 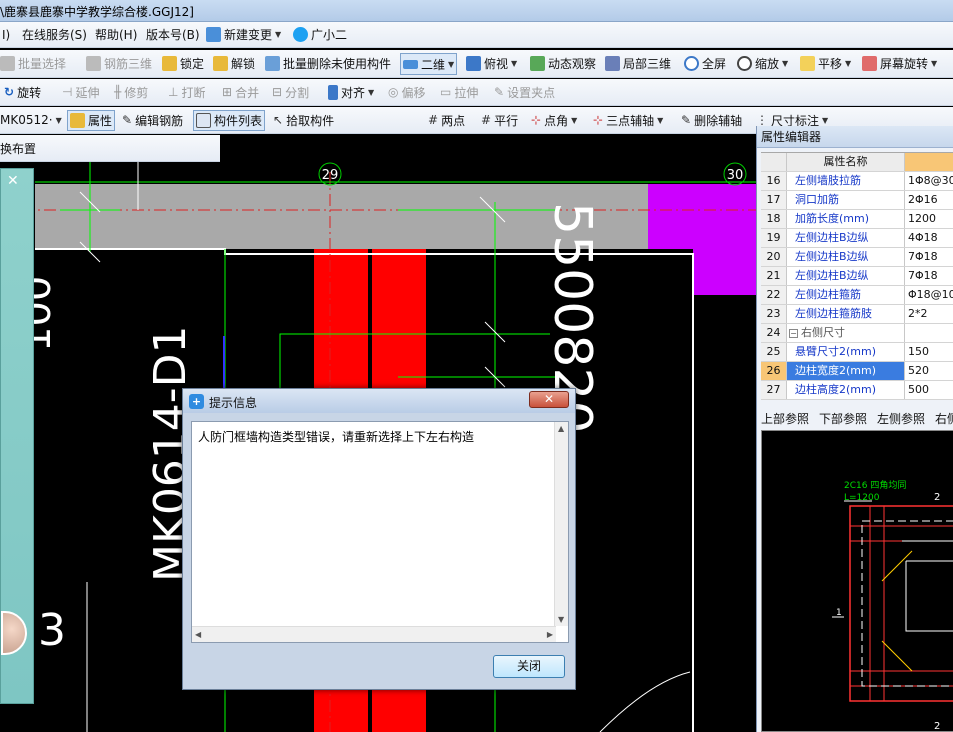 What do you see at coordinates (645, 701) in the screenshot?
I see `white-curve` at bounding box center [645, 701].